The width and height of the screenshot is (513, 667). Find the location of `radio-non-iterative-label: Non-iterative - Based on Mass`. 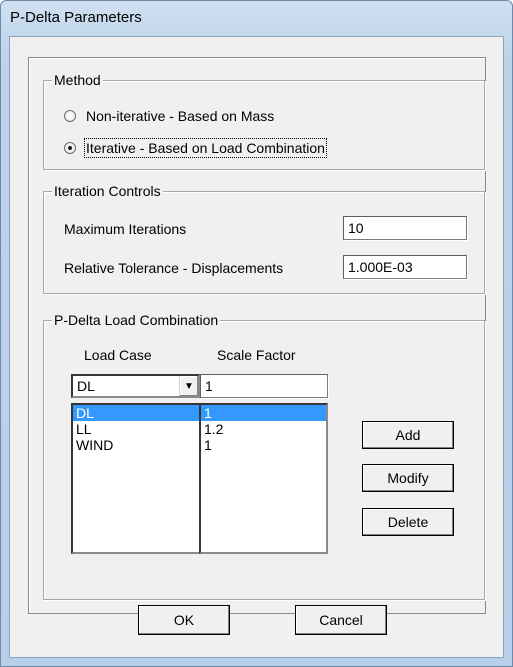

radio-non-iterative-label: Non-iterative - Based on Mass is located at coordinates (180, 116).